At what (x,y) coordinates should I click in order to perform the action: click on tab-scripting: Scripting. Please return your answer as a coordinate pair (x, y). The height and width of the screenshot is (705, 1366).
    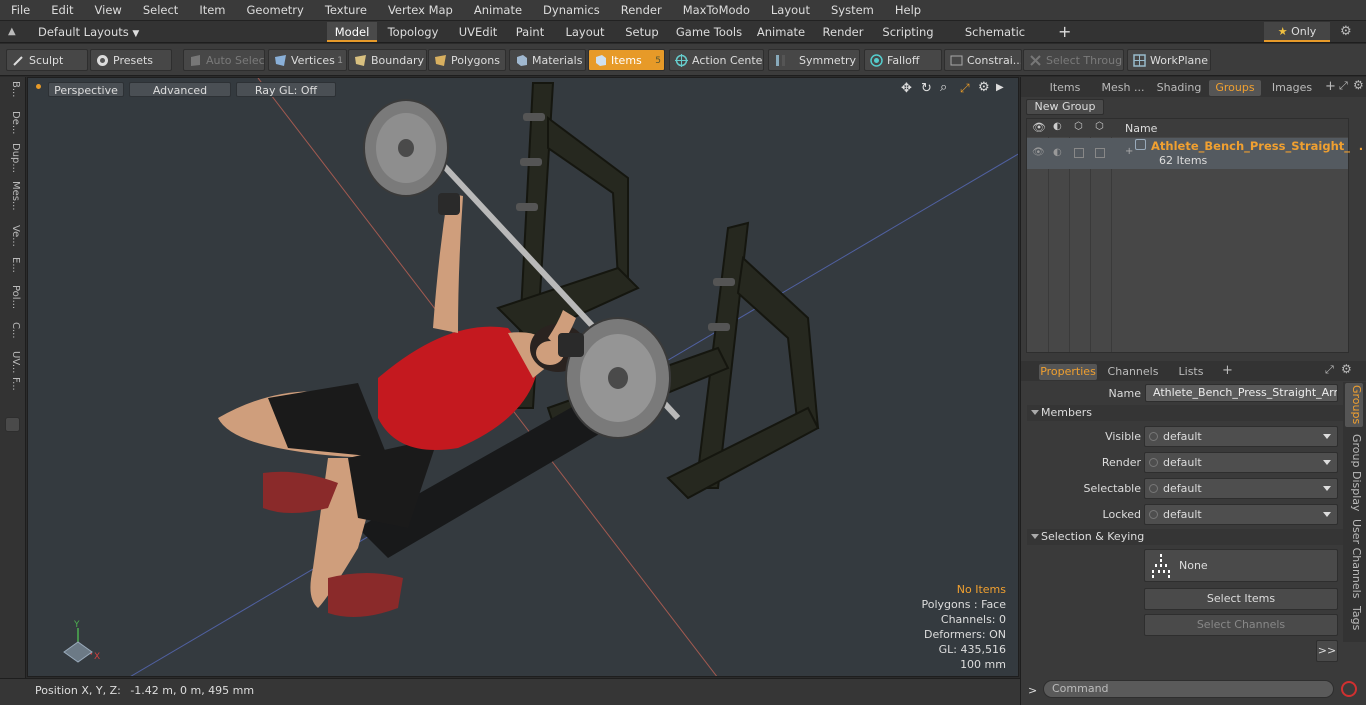
    Looking at the image, I should click on (908, 32).